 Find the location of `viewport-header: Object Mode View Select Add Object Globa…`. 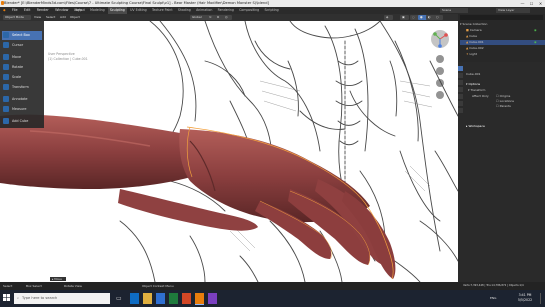

viewport-header: Object Mode View Select Add Object Globa… is located at coordinates (229, 17).